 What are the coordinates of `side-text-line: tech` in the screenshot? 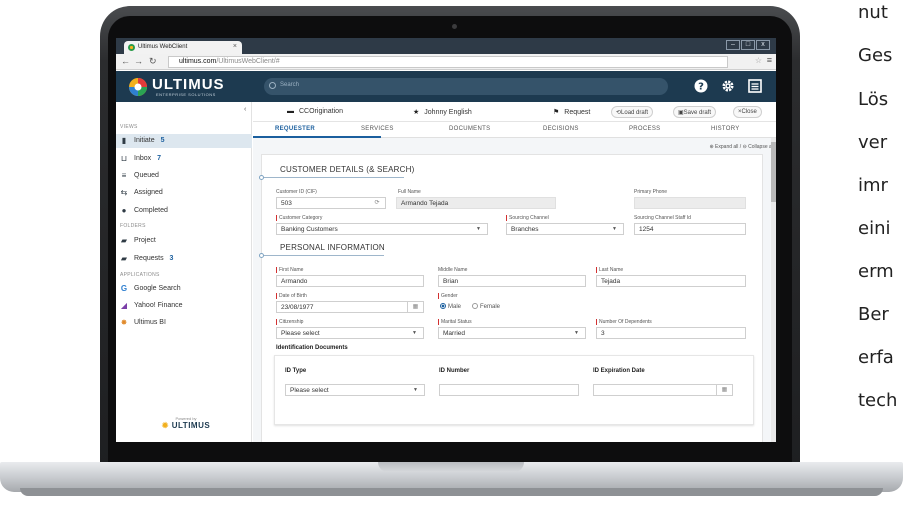 It's located at (878, 400).